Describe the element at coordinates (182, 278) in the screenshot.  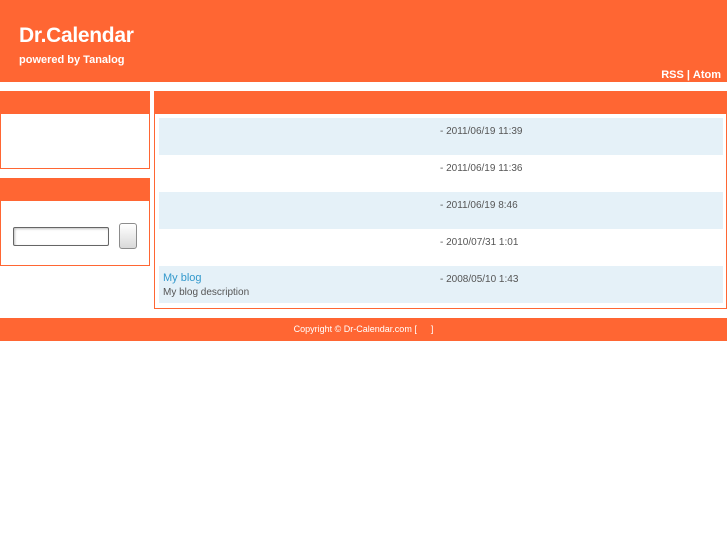
I see `entry-title: My blog` at that location.